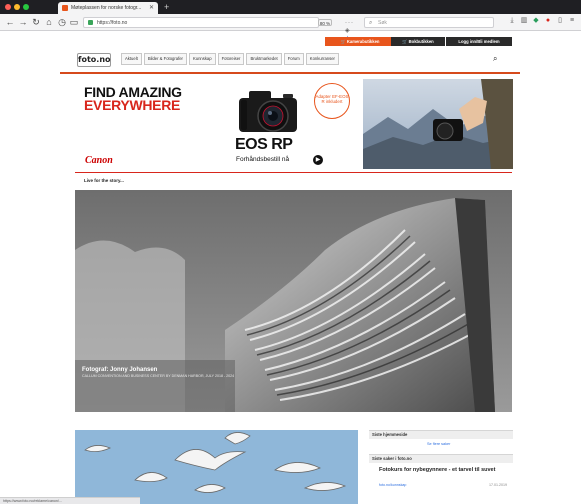 The height and width of the screenshot is (504, 581). What do you see at coordinates (74, 22) in the screenshot?
I see `library-icon: ▭` at bounding box center [74, 22].